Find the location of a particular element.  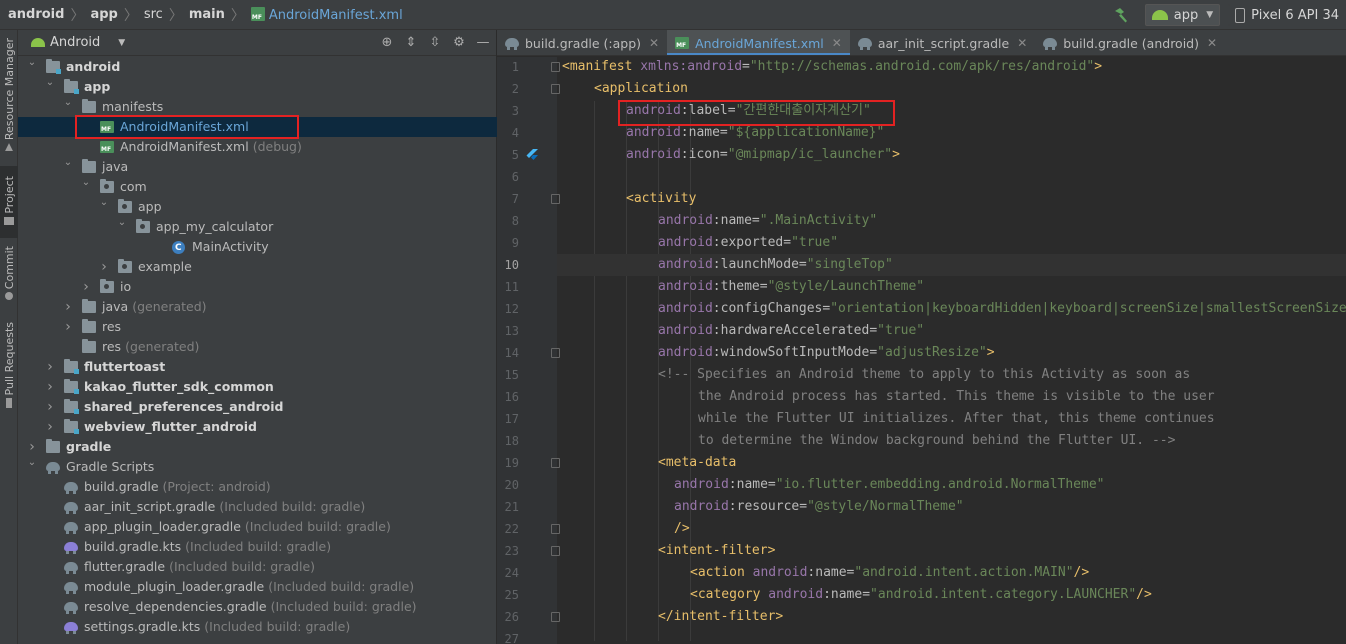

editor-tab: AndroidManifest.xml ✕ is located at coordinates (758, 42).